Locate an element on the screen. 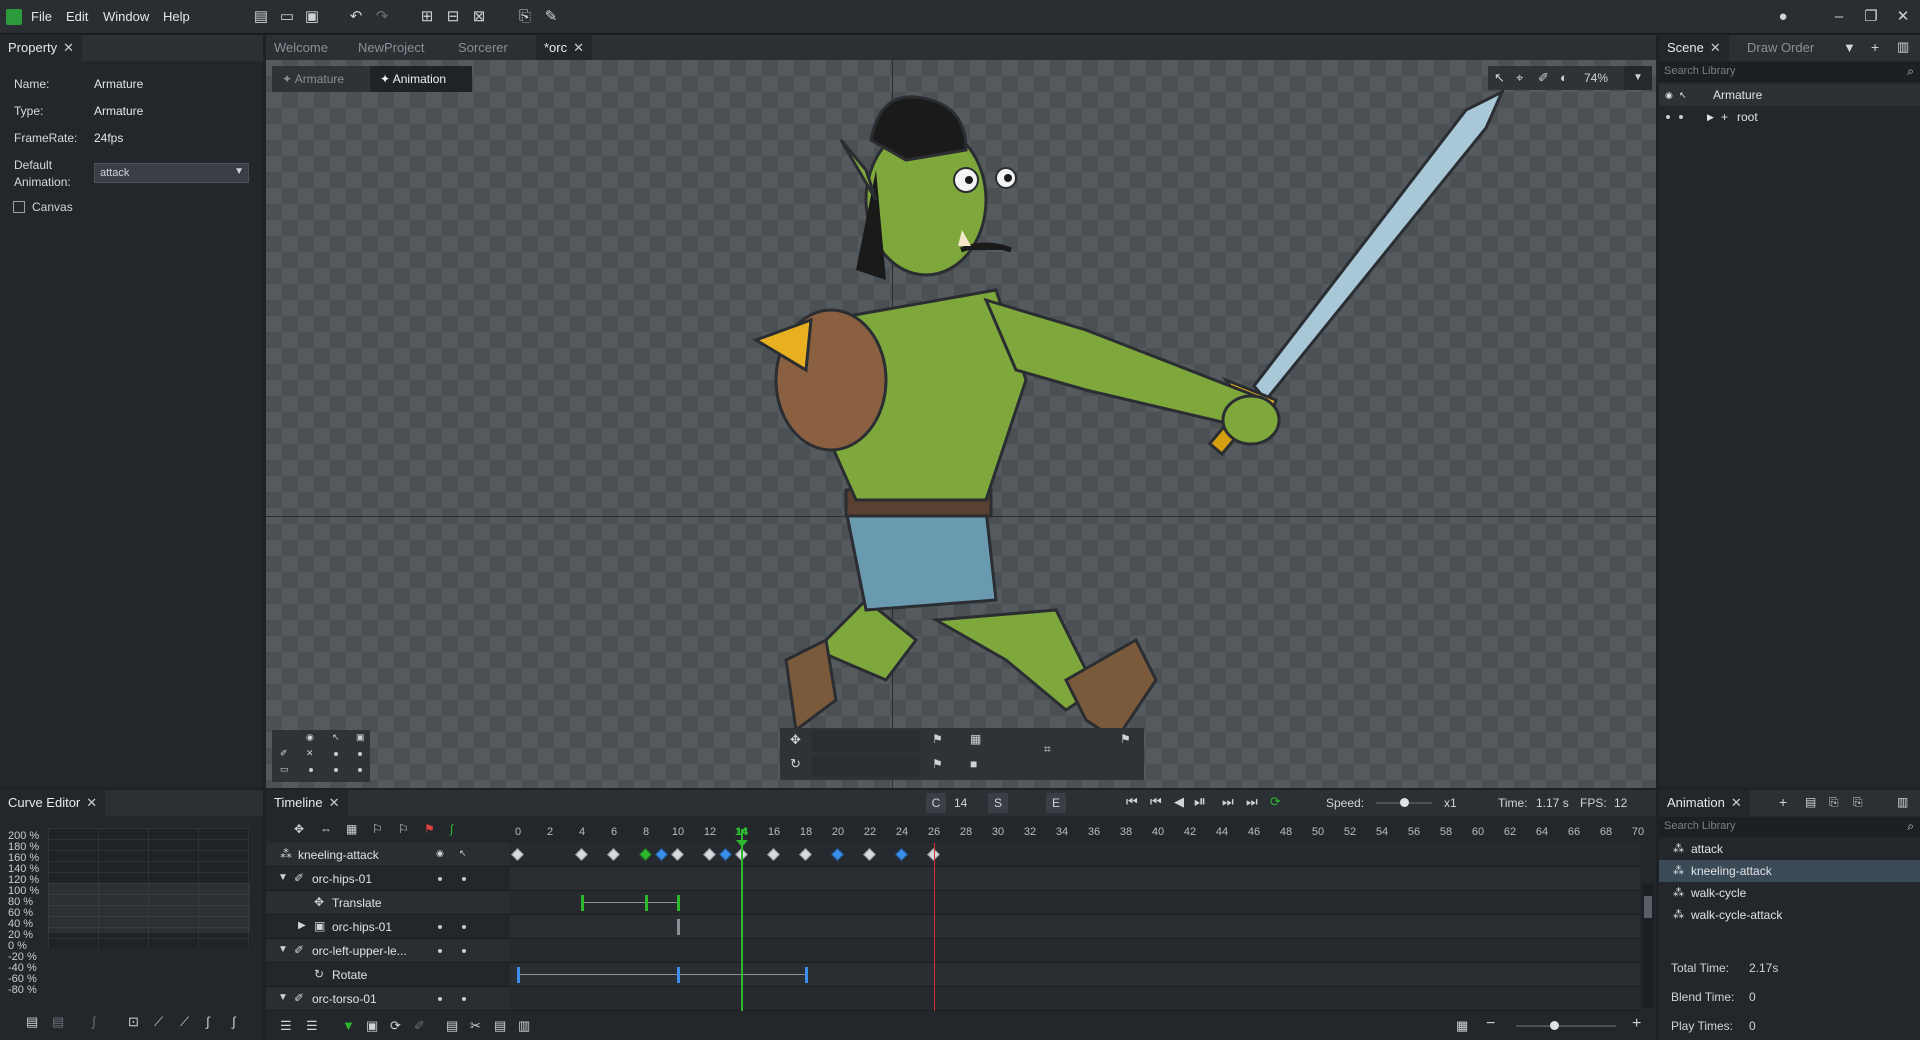  first-frame-icon: ⏮ is located at coordinates (1132, 802).